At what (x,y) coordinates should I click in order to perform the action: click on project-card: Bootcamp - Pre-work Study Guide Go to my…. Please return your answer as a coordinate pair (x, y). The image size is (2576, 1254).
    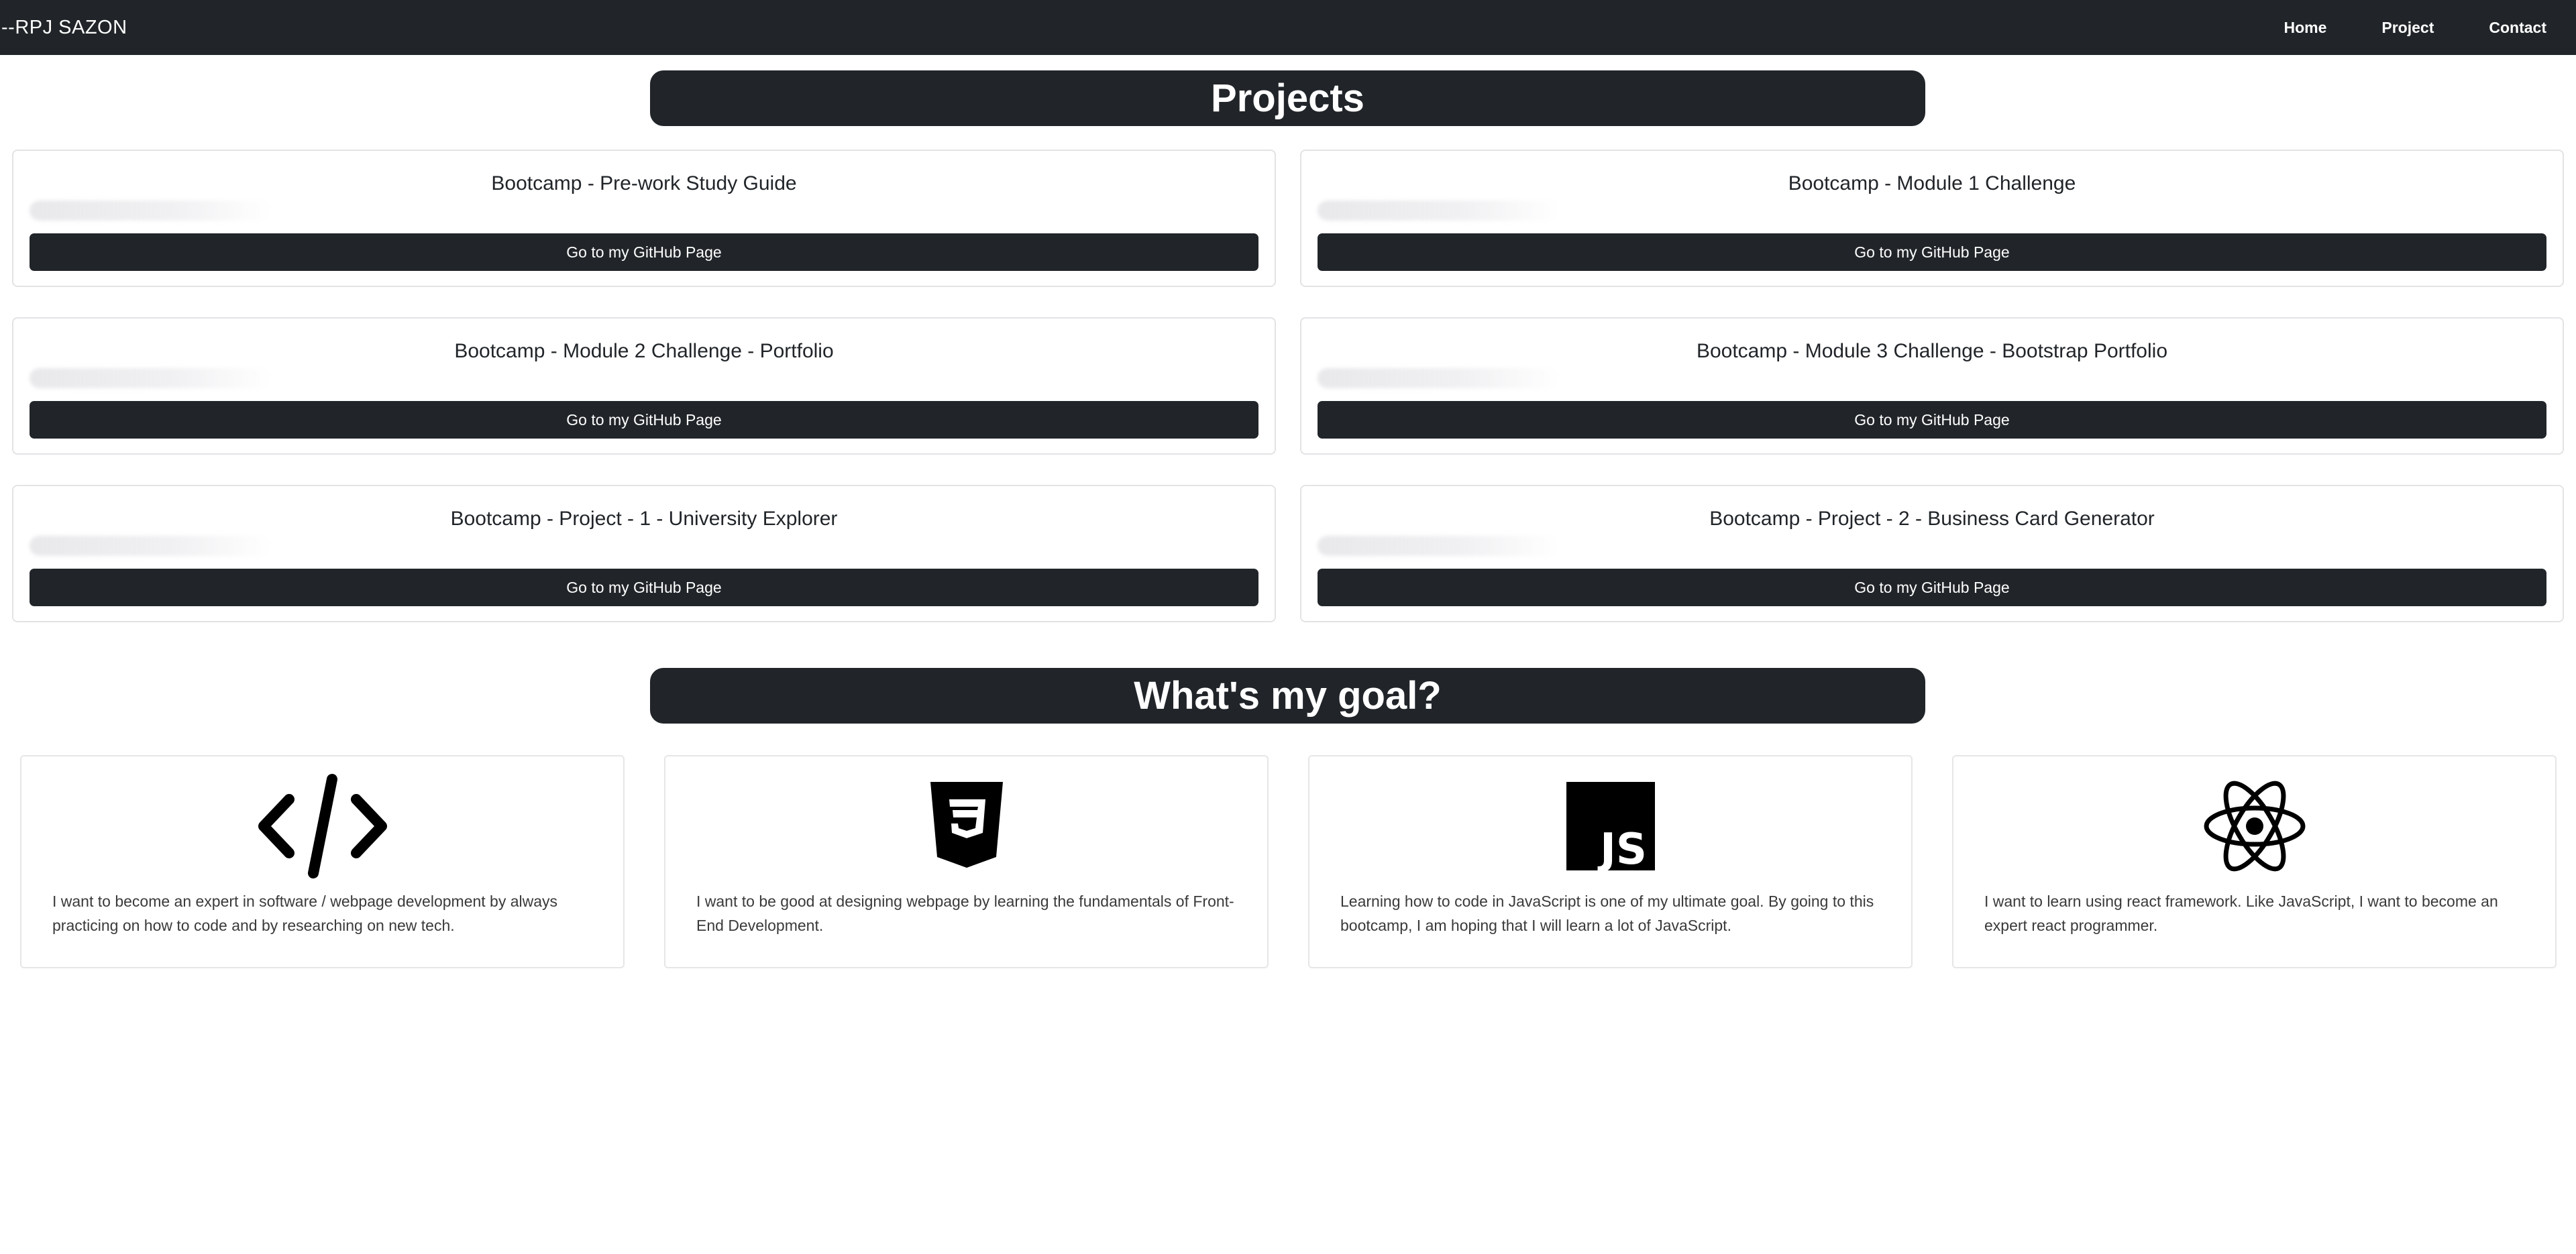
    Looking at the image, I should click on (644, 218).